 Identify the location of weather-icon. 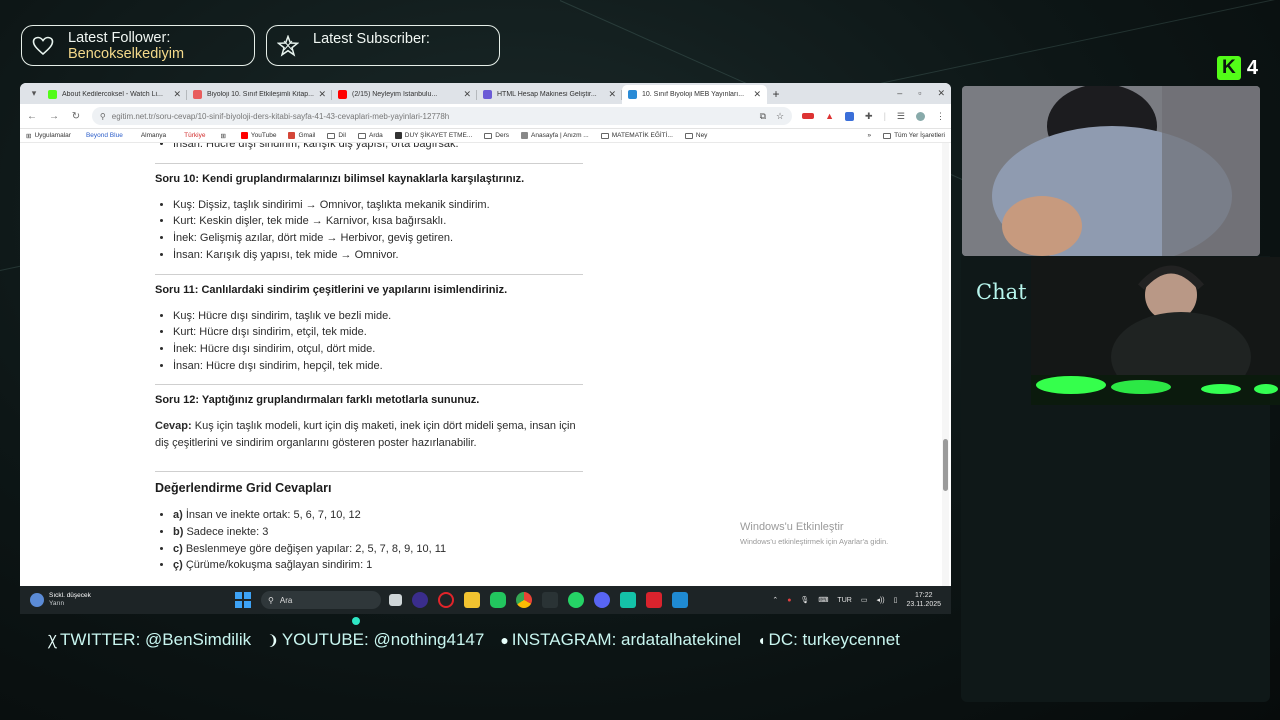
(37, 600).